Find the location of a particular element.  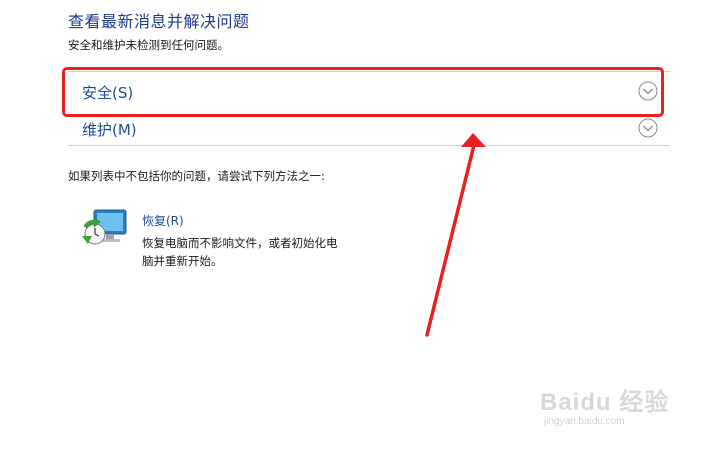

watermark-text: Baidu 经验 is located at coordinates (605, 402).